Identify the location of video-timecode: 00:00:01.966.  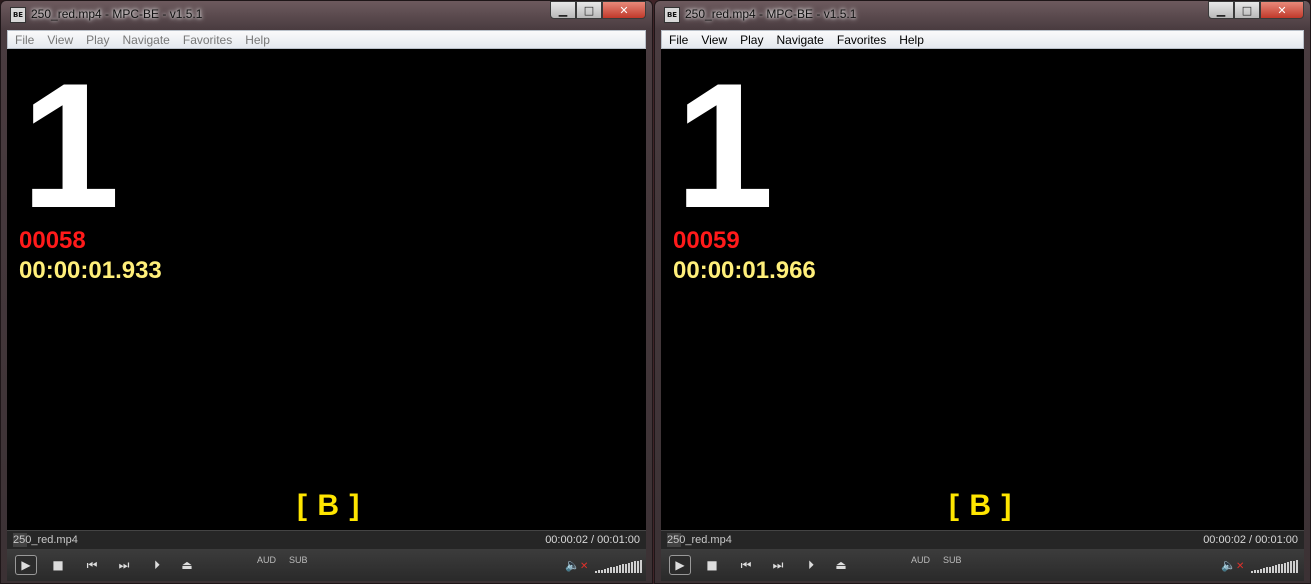
(744, 270).